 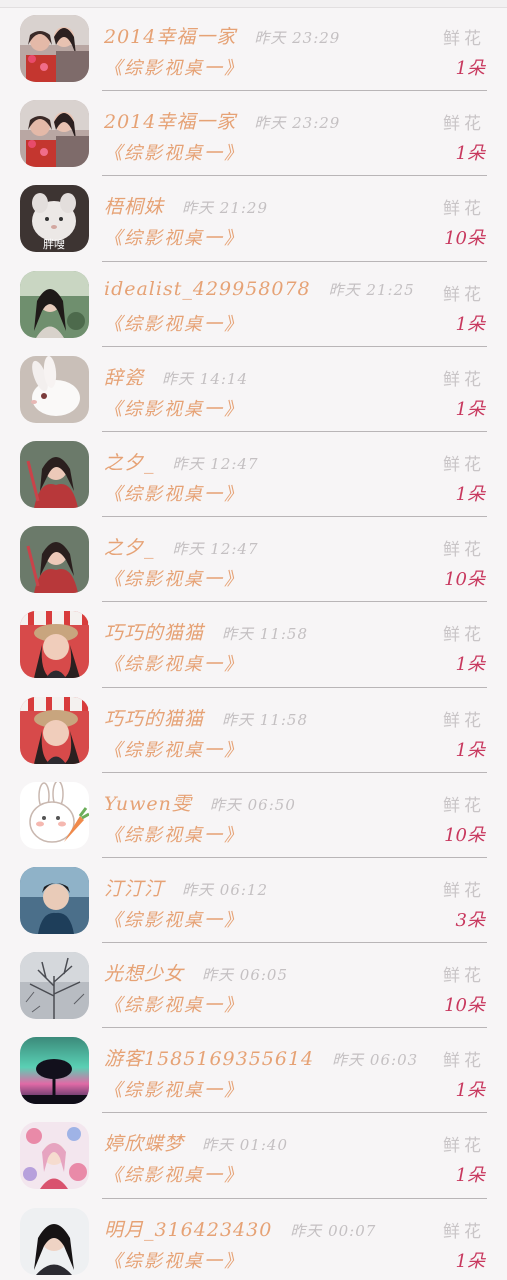 I want to click on user-name: 光想少女, so click(x=144, y=972).